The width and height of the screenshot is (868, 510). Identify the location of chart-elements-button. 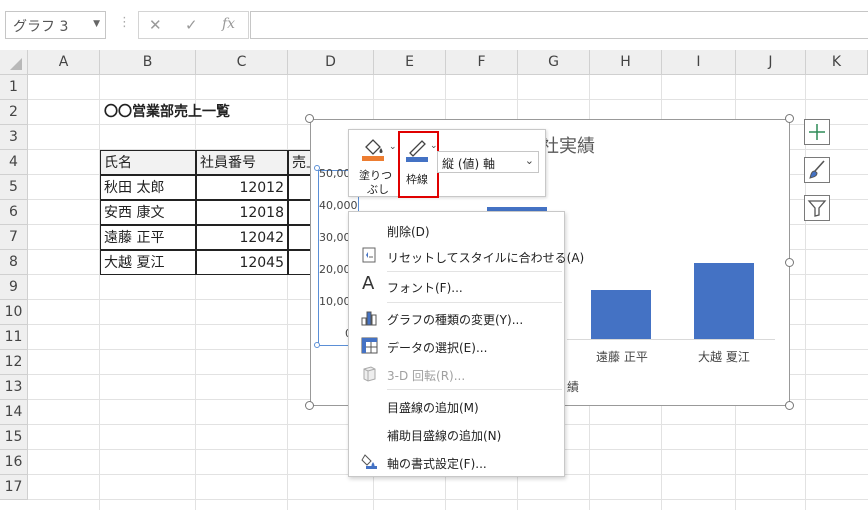
(817, 132).